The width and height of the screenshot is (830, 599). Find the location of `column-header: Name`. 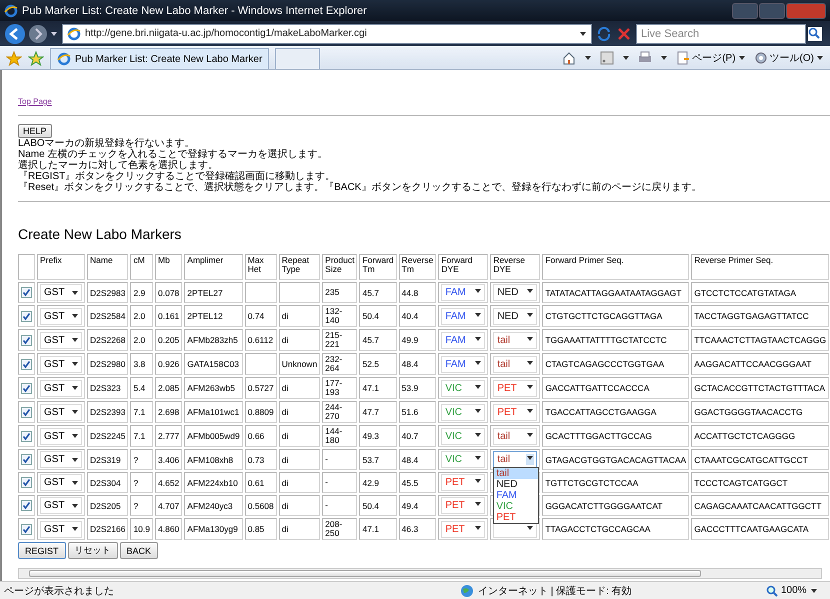

column-header: Name is located at coordinates (107, 267).